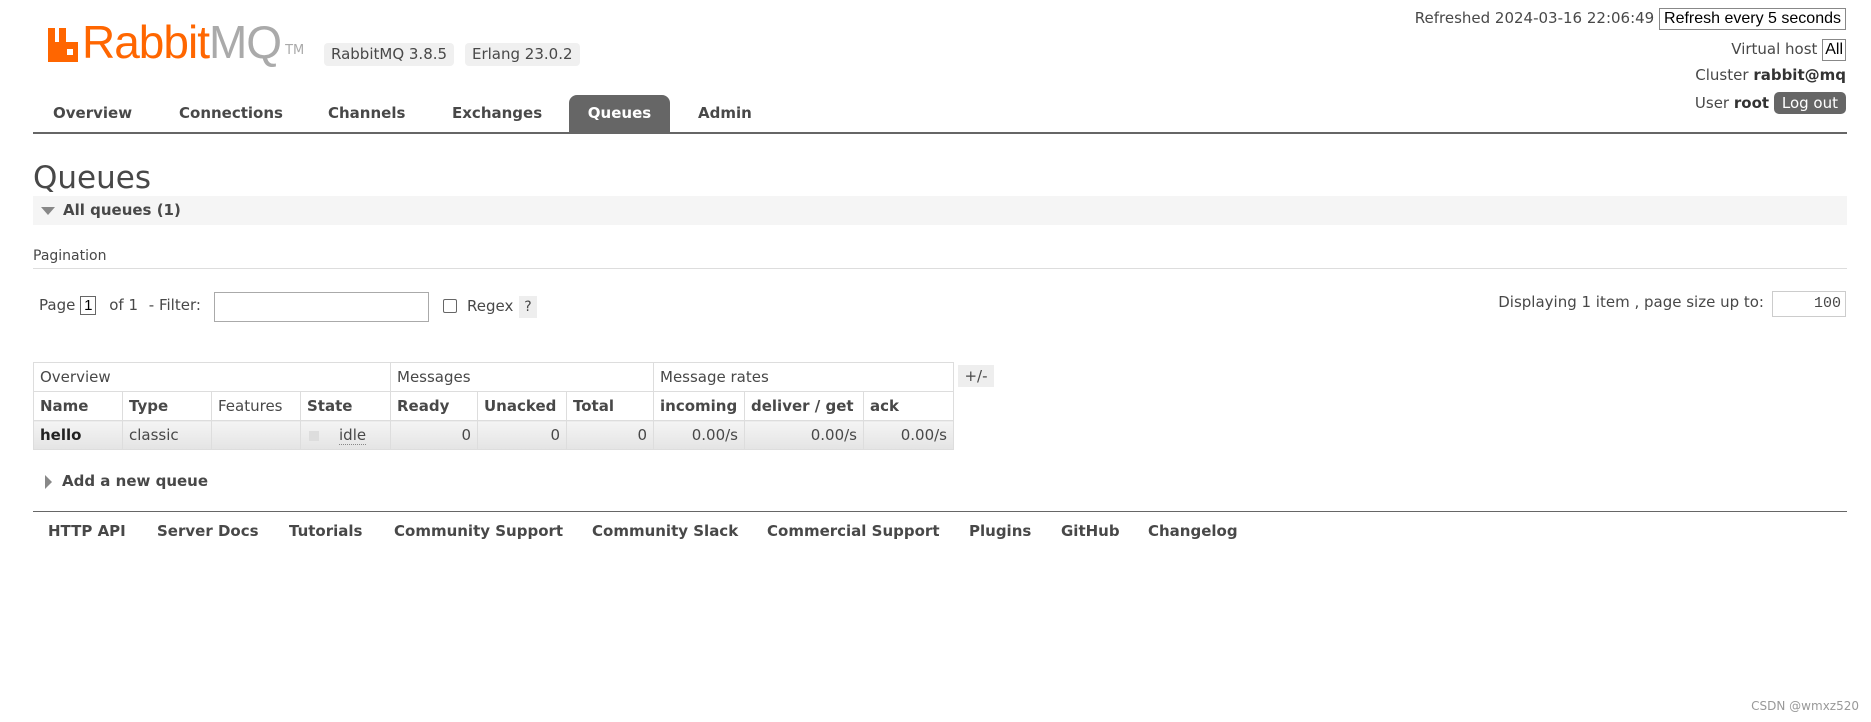 Image resolution: width=1871 pixels, height=722 pixels. I want to click on ready-count: 0, so click(434, 435).